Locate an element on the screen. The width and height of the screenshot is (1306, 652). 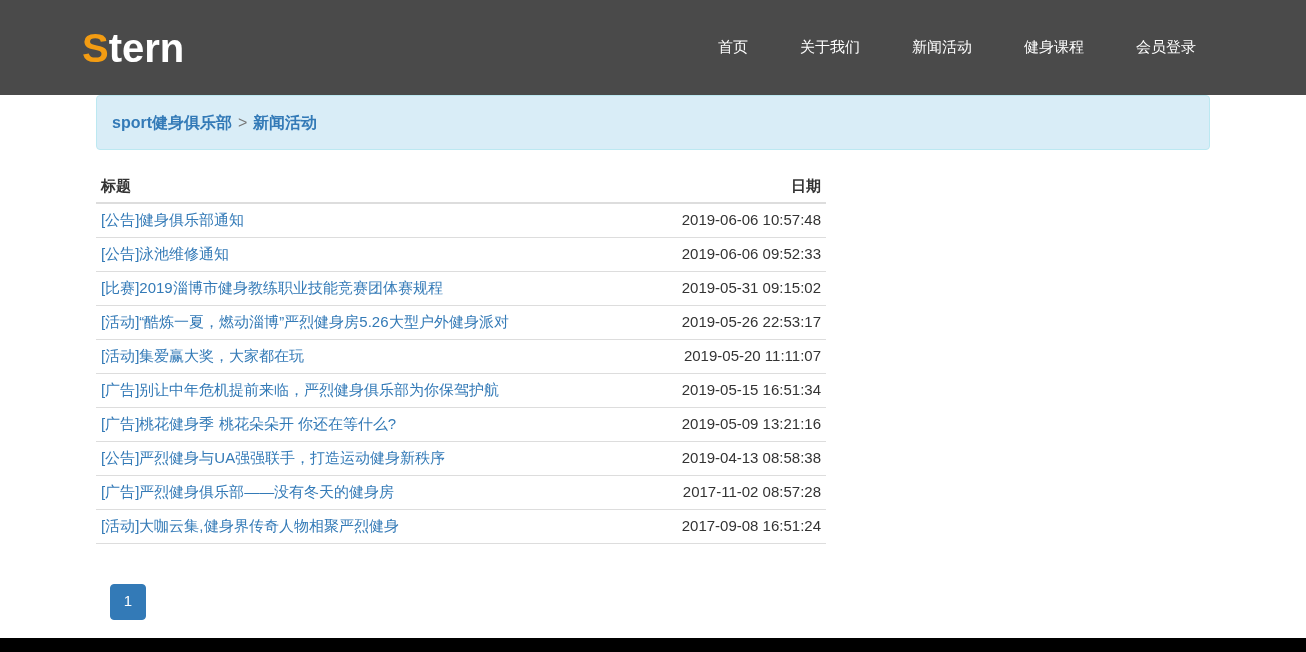
news-title-link: [公告]健身俱乐部通知 is located at coordinates (173, 219).